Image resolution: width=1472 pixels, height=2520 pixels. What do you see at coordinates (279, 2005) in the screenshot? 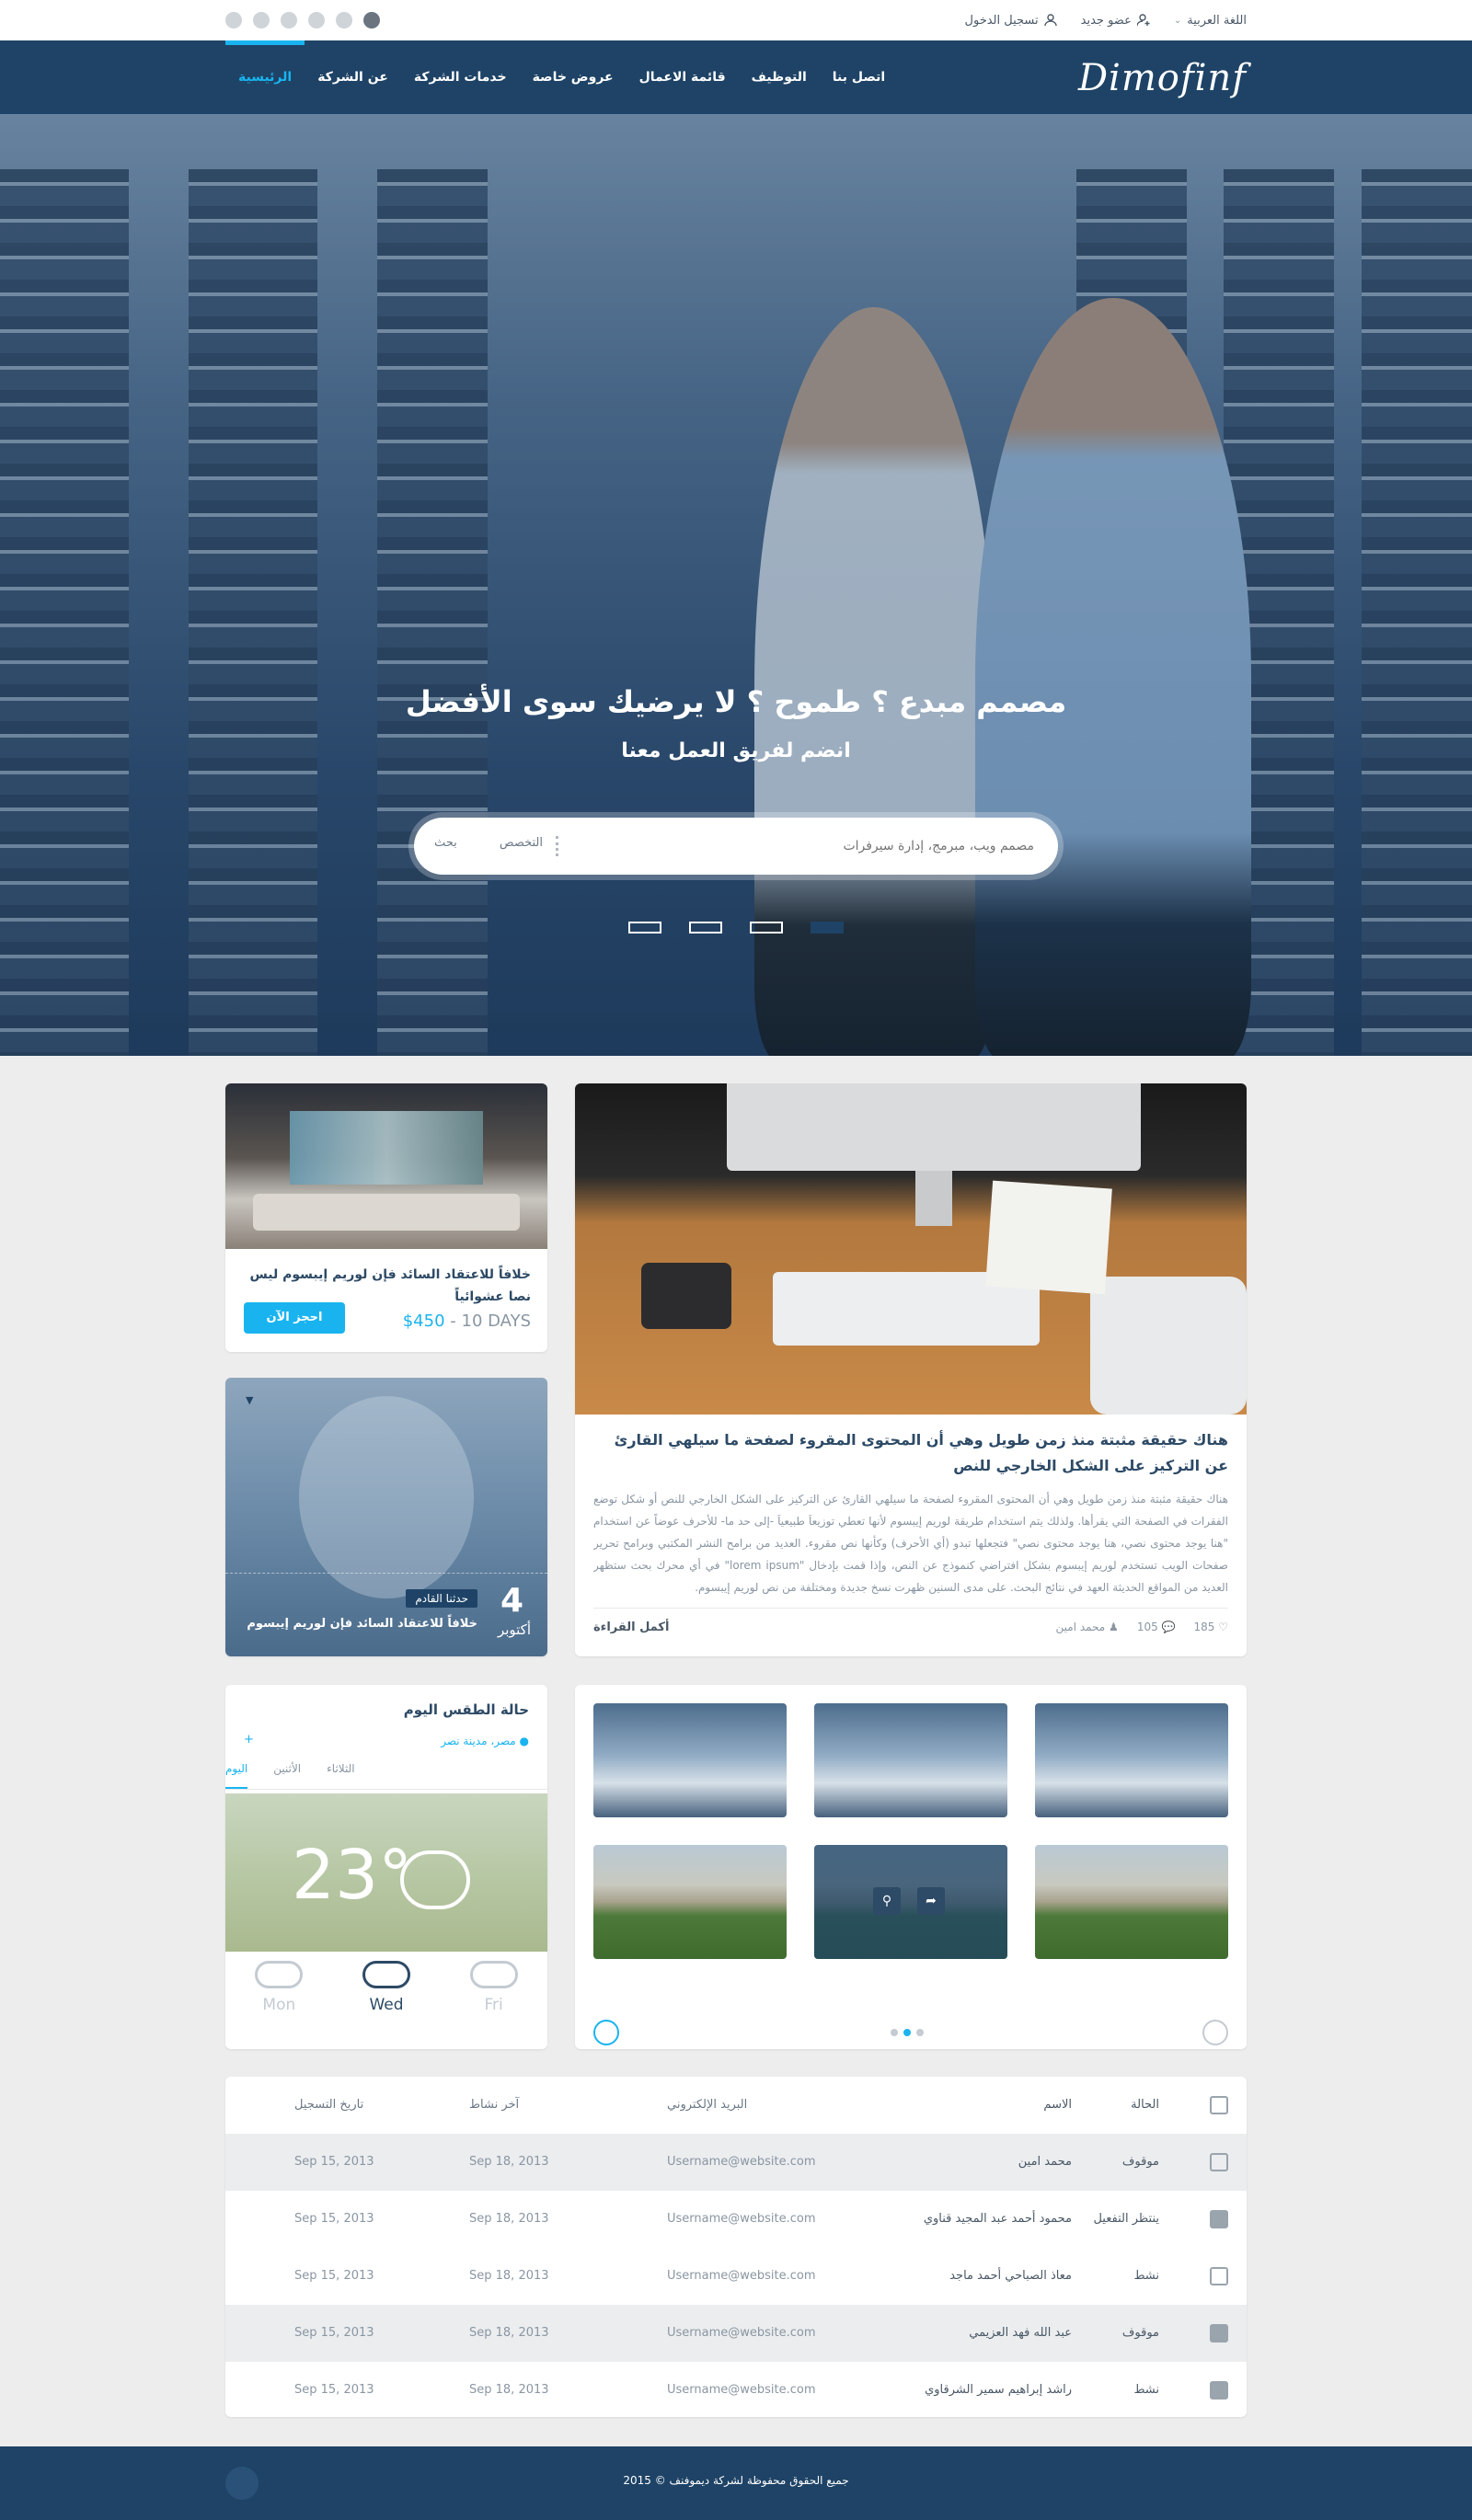
I see `day-label: Mon` at bounding box center [279, 2005].